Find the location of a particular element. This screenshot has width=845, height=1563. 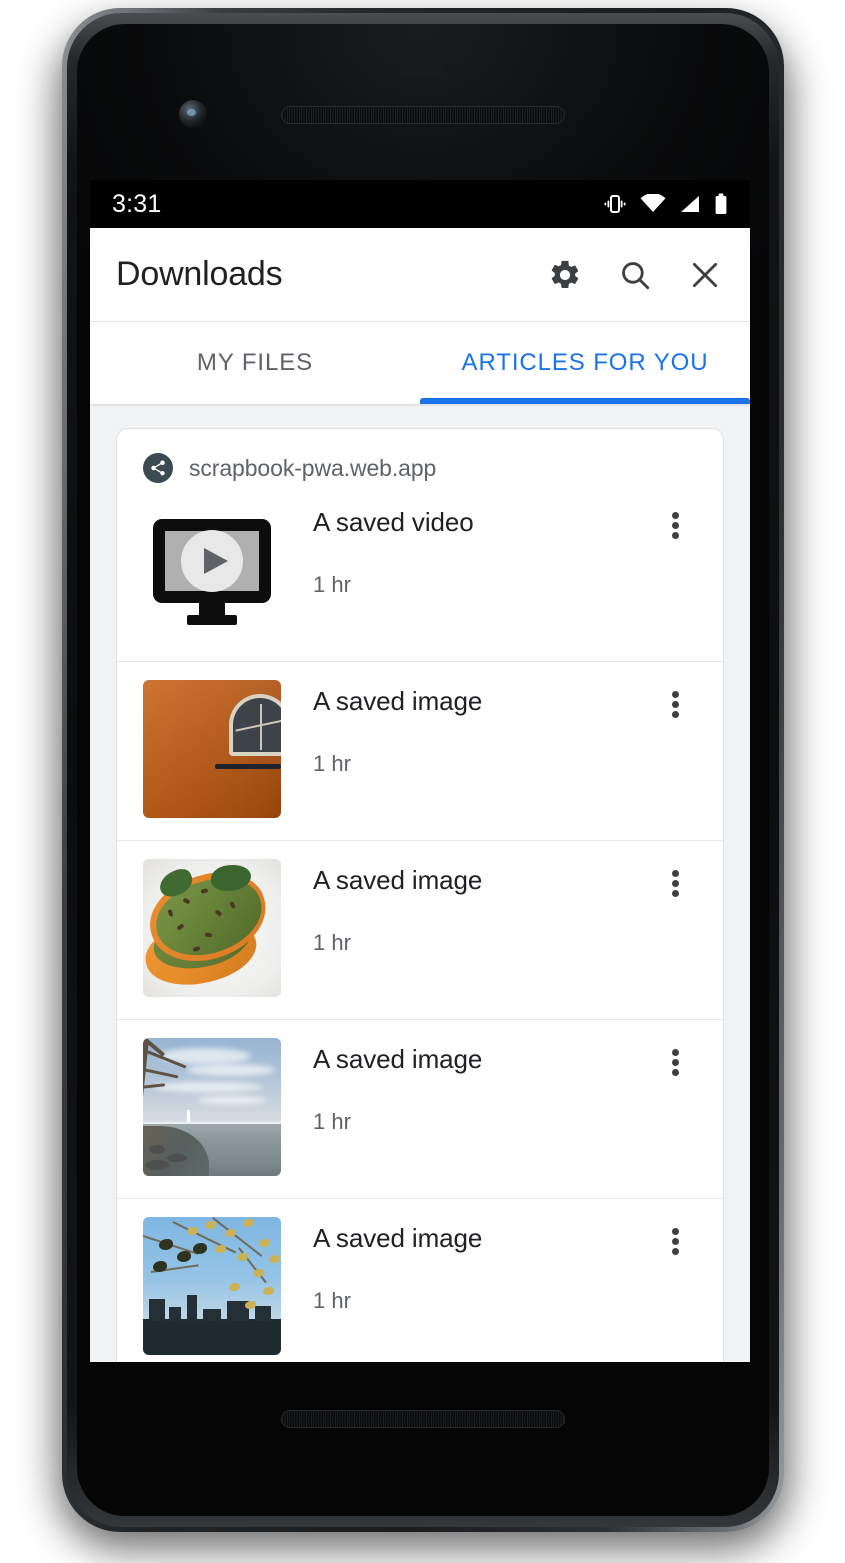

tab-articles-for-you-indicator is located at coordinates (585, 401).